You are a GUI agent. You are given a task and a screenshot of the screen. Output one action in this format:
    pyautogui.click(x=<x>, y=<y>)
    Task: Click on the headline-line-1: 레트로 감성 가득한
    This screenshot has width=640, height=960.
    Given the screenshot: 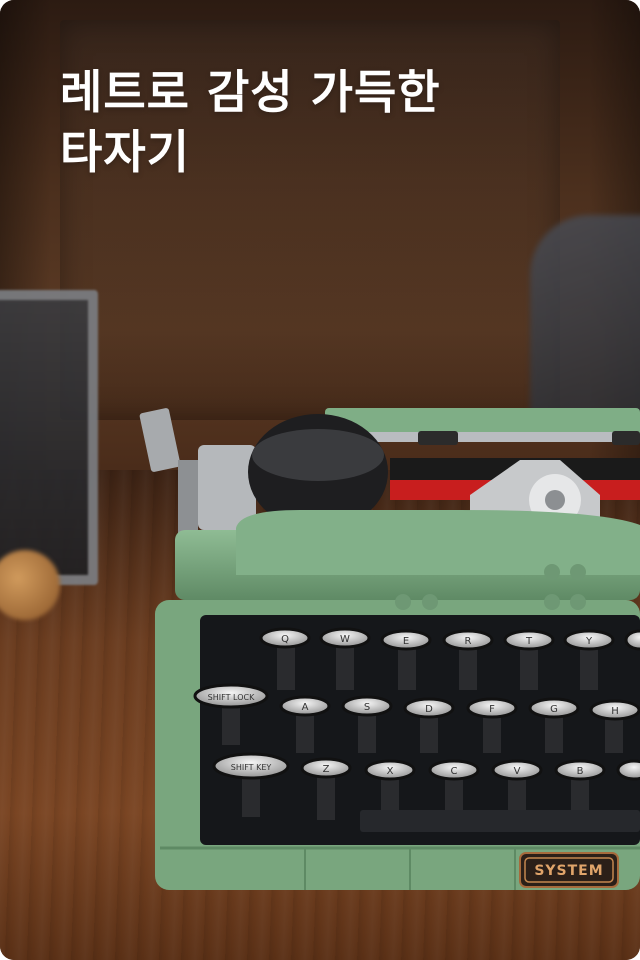 What is the action you would take?
    pyautogui.click(x=250, y=92)
    